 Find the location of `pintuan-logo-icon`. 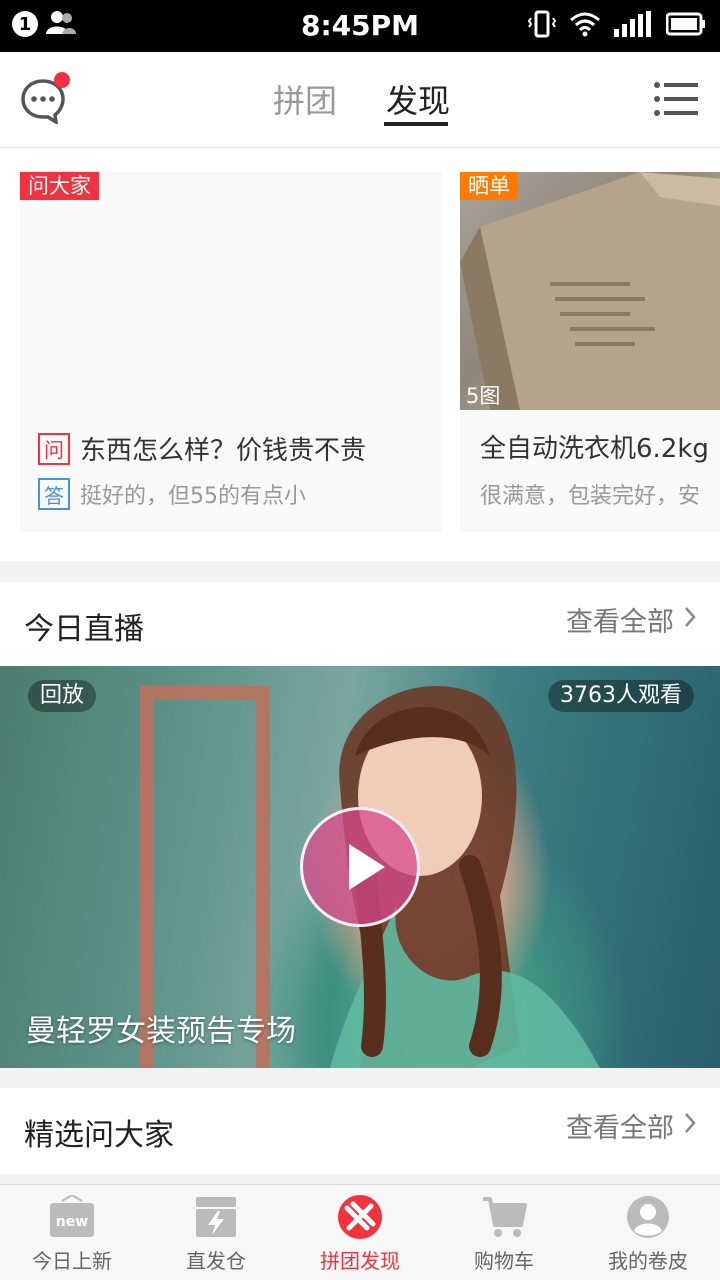

pintuan-logo-icon is located at coordinates (360, 1217).